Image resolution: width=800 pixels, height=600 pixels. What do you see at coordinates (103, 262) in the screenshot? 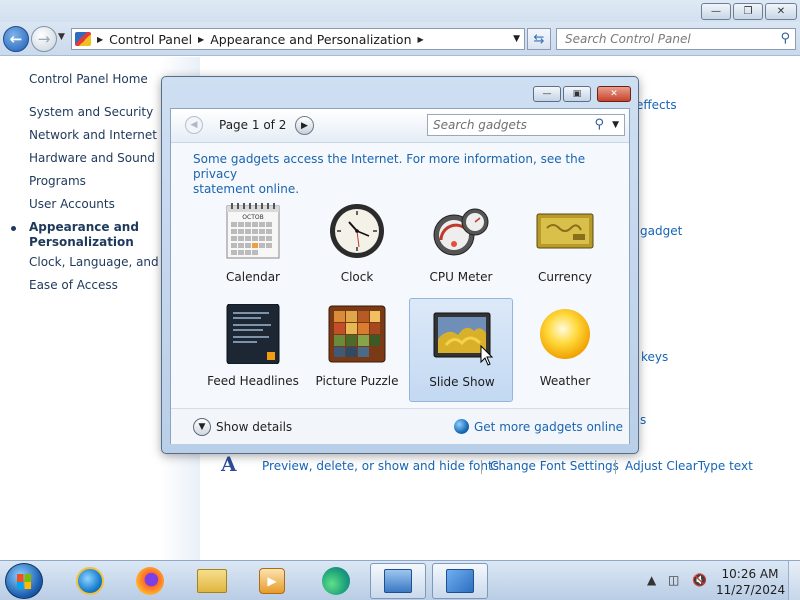
I see `sidebar-item-clock-language: Clock, Language, and Re` at bounding box center [103, 262].